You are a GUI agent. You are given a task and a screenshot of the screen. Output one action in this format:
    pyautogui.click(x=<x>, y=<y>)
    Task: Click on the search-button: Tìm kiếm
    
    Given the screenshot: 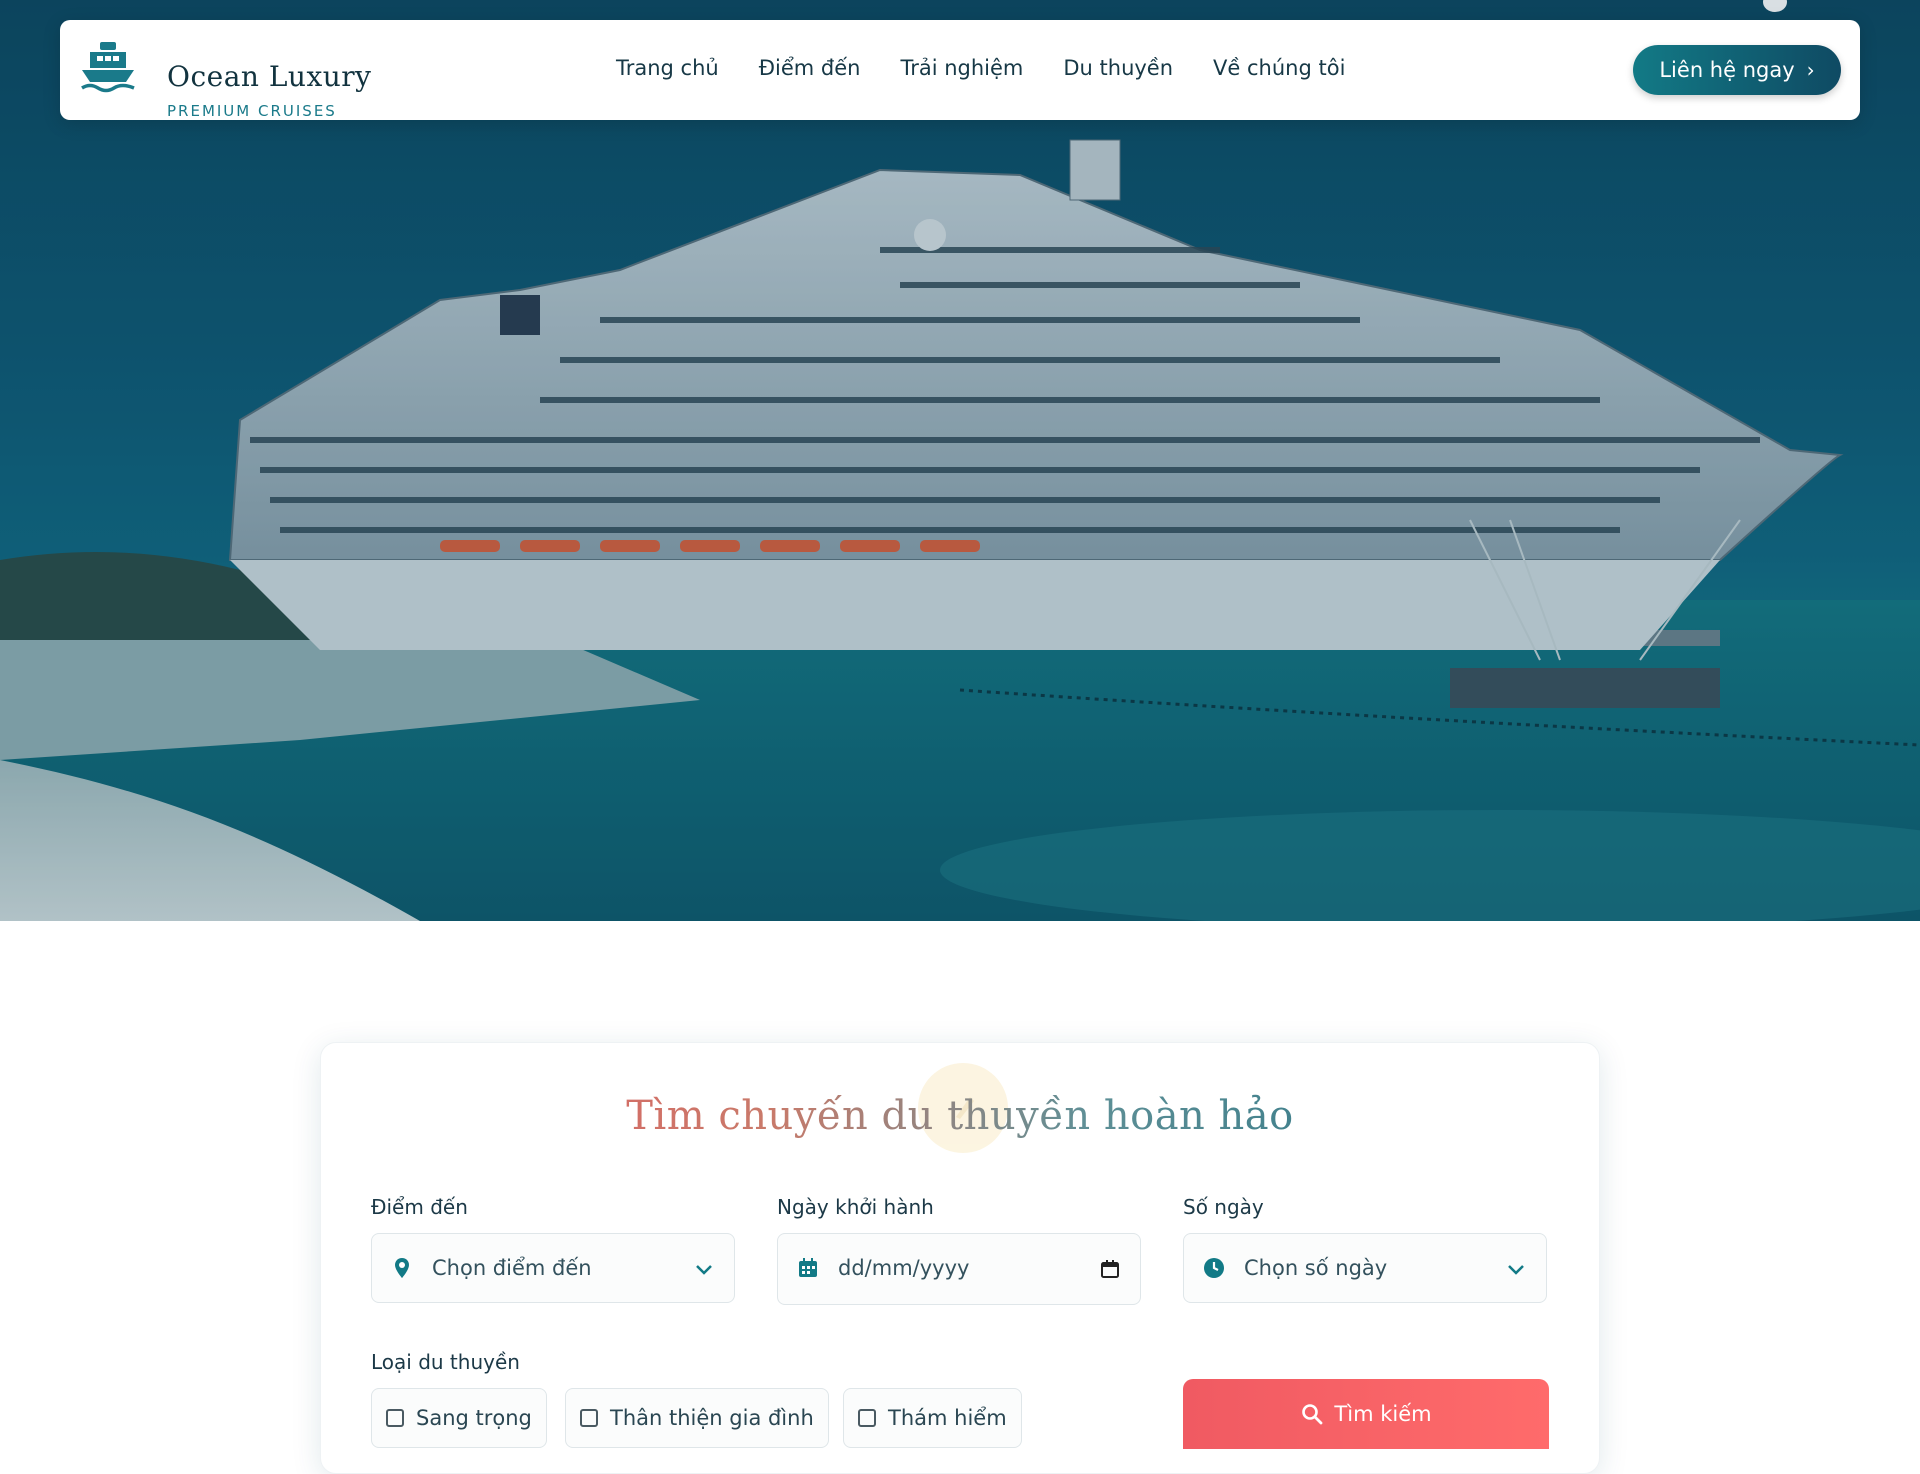 What is the action you would take?
    pyautogui.click(x=1366, y=1414)
    